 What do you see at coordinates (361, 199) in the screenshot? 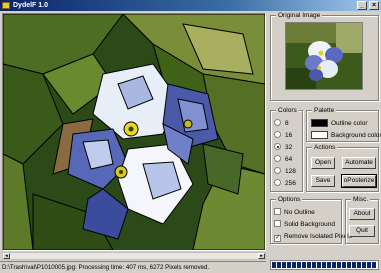
I see `misc-label: Misc.` at bounding box center [361, 199].